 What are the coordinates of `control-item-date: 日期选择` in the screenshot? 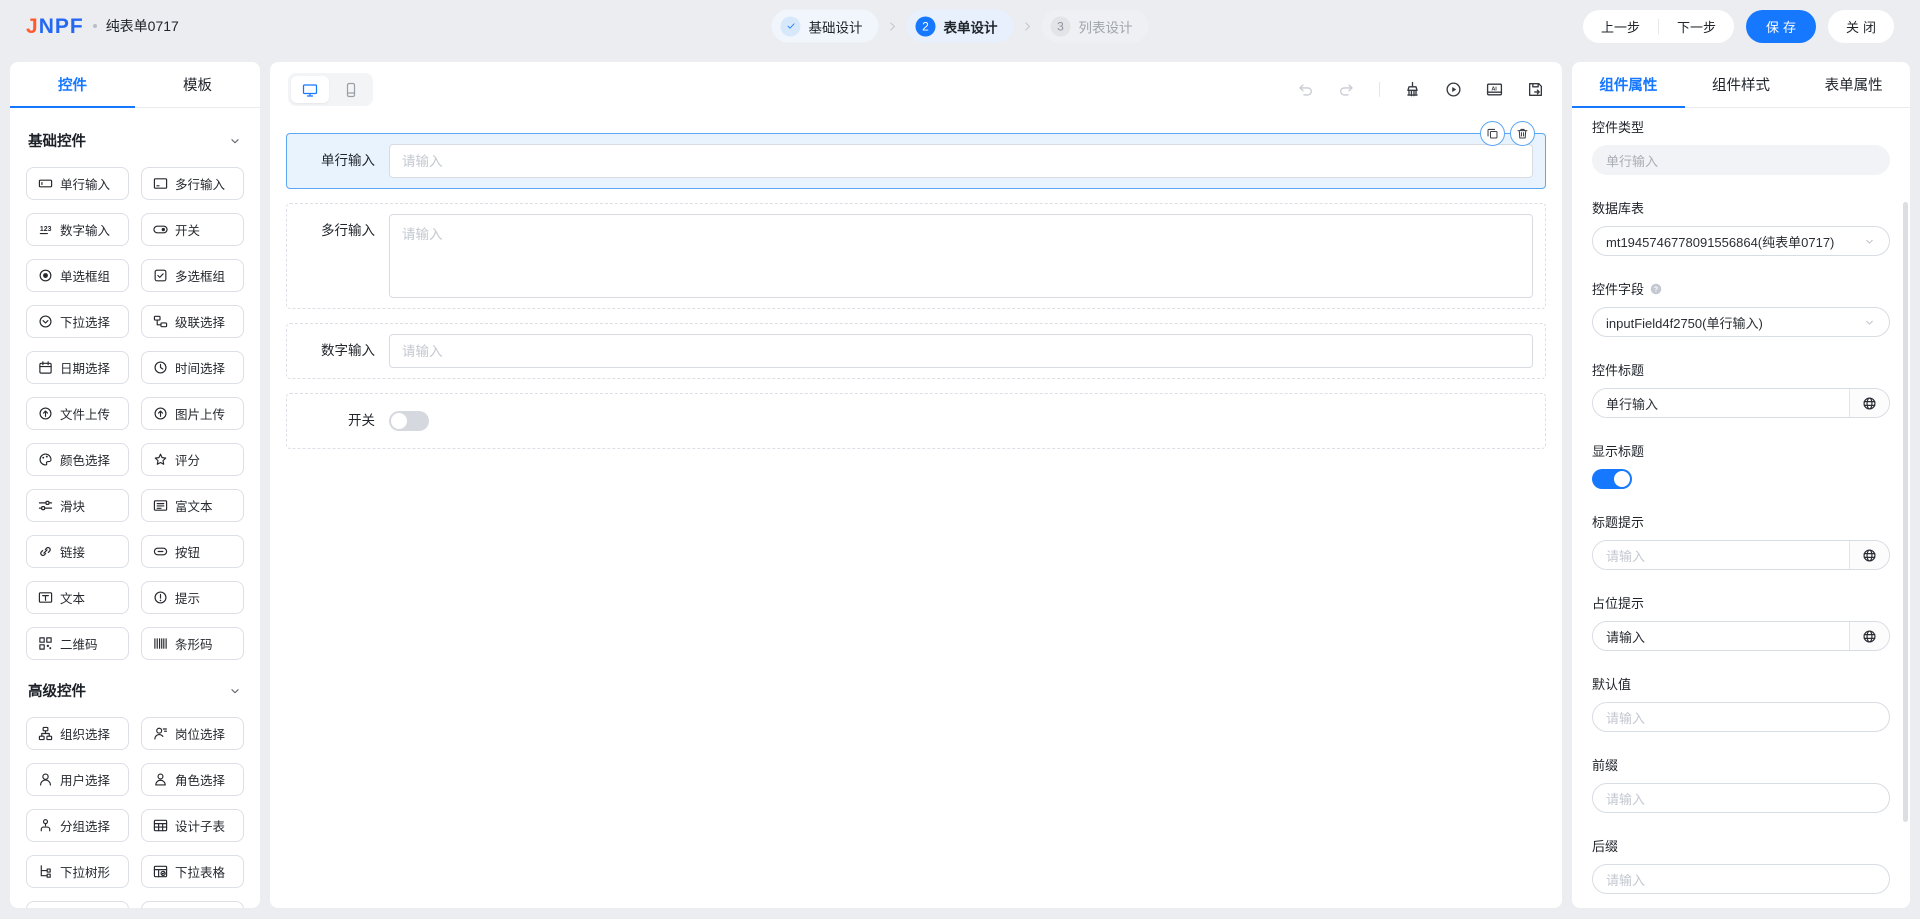 It's located at (77, 367).